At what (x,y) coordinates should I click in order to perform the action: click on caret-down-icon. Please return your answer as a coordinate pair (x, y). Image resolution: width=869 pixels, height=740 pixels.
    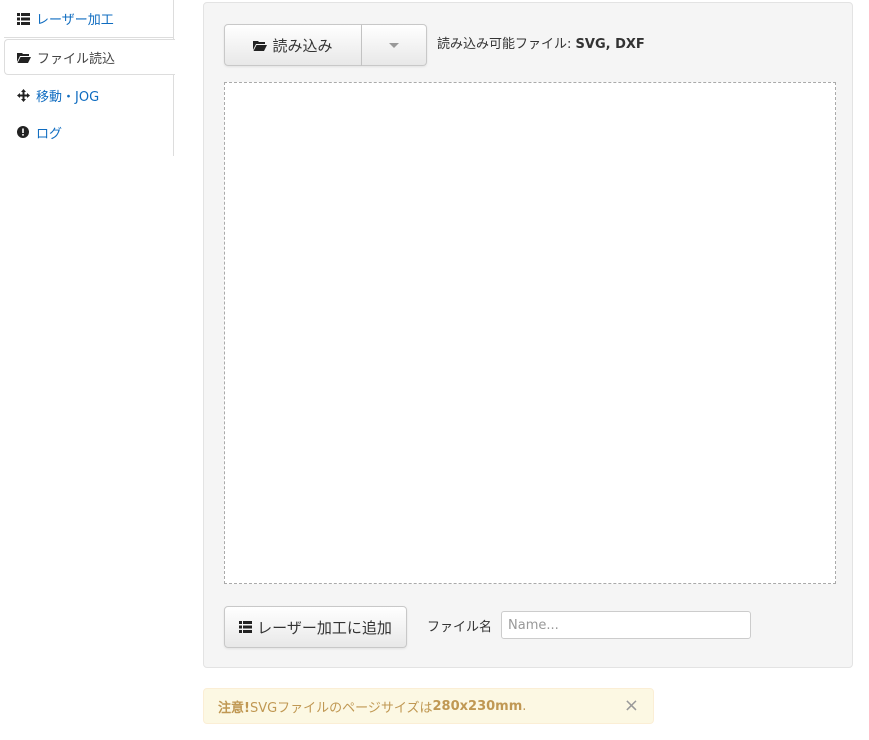
    Looking at the image, I should click on (394, 45).